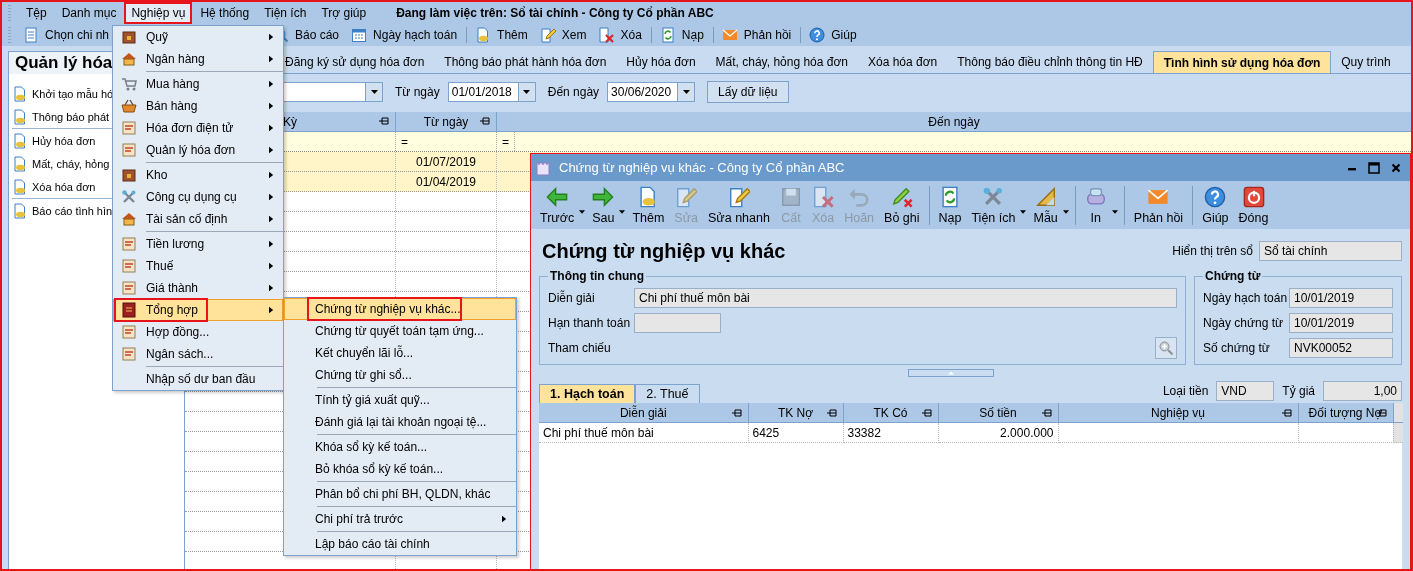  What do you see at coordinates (64, 63) in the screenshot?
I see `panel-title: Quản lý hóa` at bounding box center [64, 63].